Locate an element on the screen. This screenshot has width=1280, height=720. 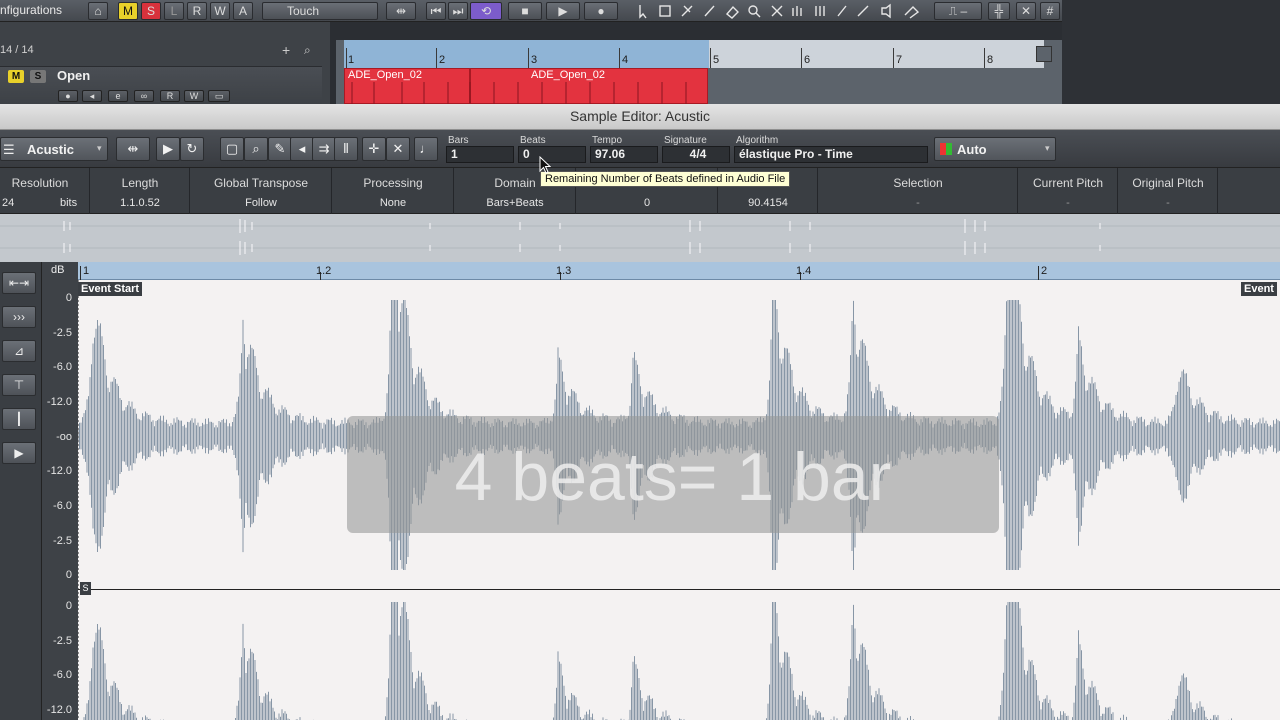
automation-mode-select: Touch is located at coordinates (320, 11).